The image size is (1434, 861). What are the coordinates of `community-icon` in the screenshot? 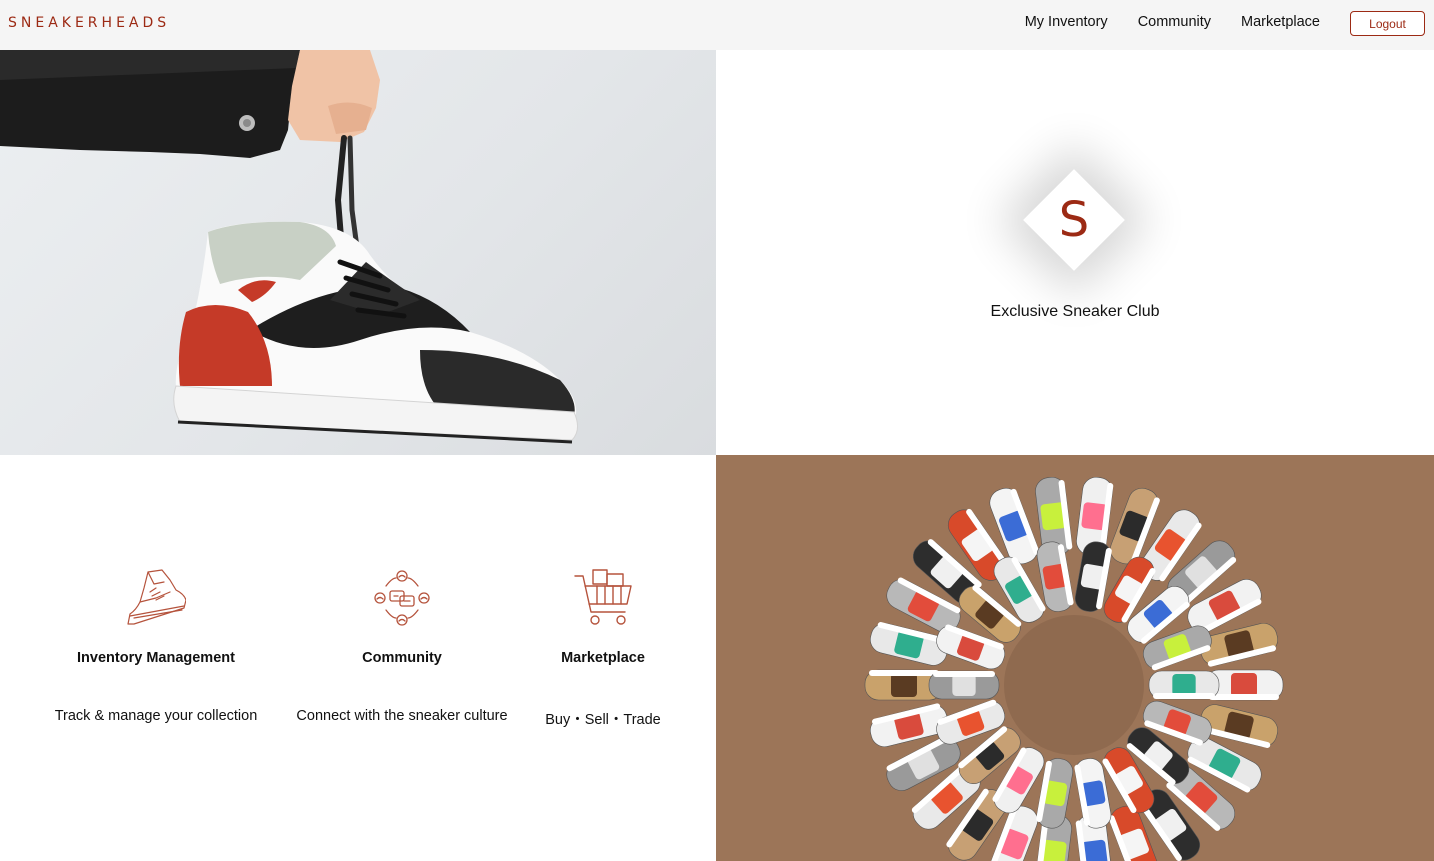 It's located at (402, 598).